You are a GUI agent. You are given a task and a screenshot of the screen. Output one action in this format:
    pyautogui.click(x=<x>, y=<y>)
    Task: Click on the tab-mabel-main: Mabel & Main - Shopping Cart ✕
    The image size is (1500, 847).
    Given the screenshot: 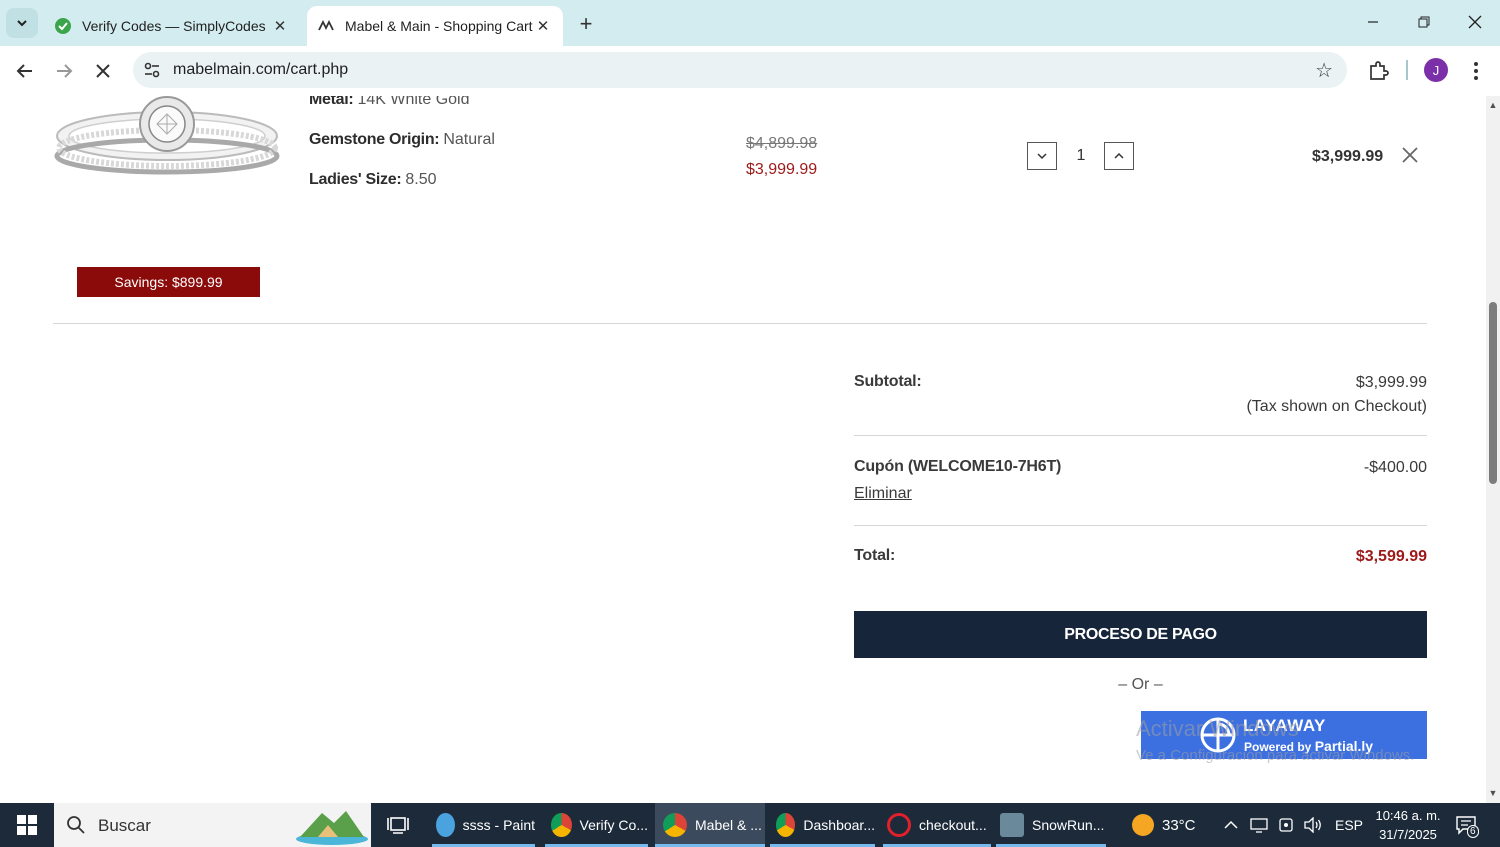 What is the action you would take?
    pyautogui.click(x=435, y=26)
    